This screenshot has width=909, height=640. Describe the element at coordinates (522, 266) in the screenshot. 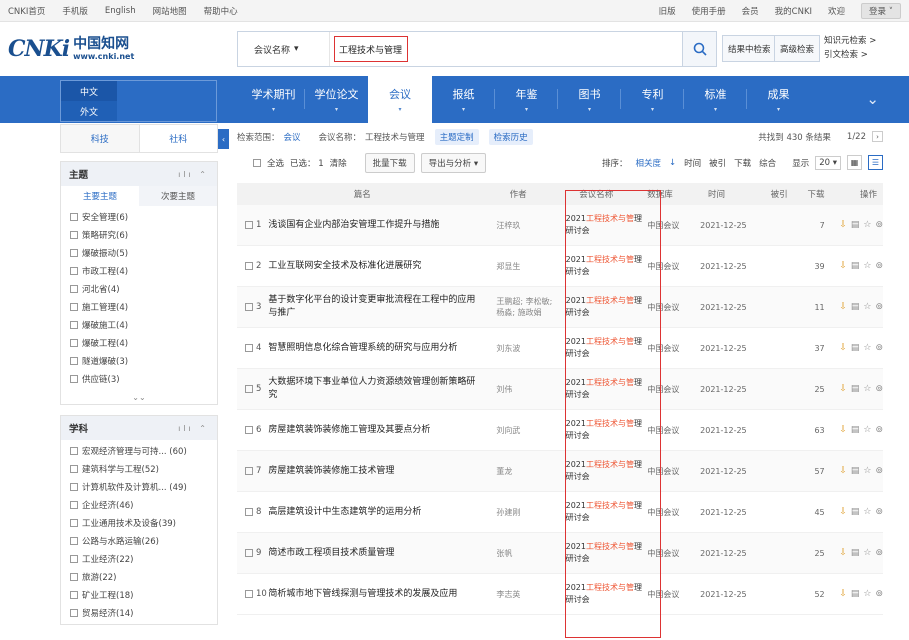

I see `author-link: 郑显生` at that location.